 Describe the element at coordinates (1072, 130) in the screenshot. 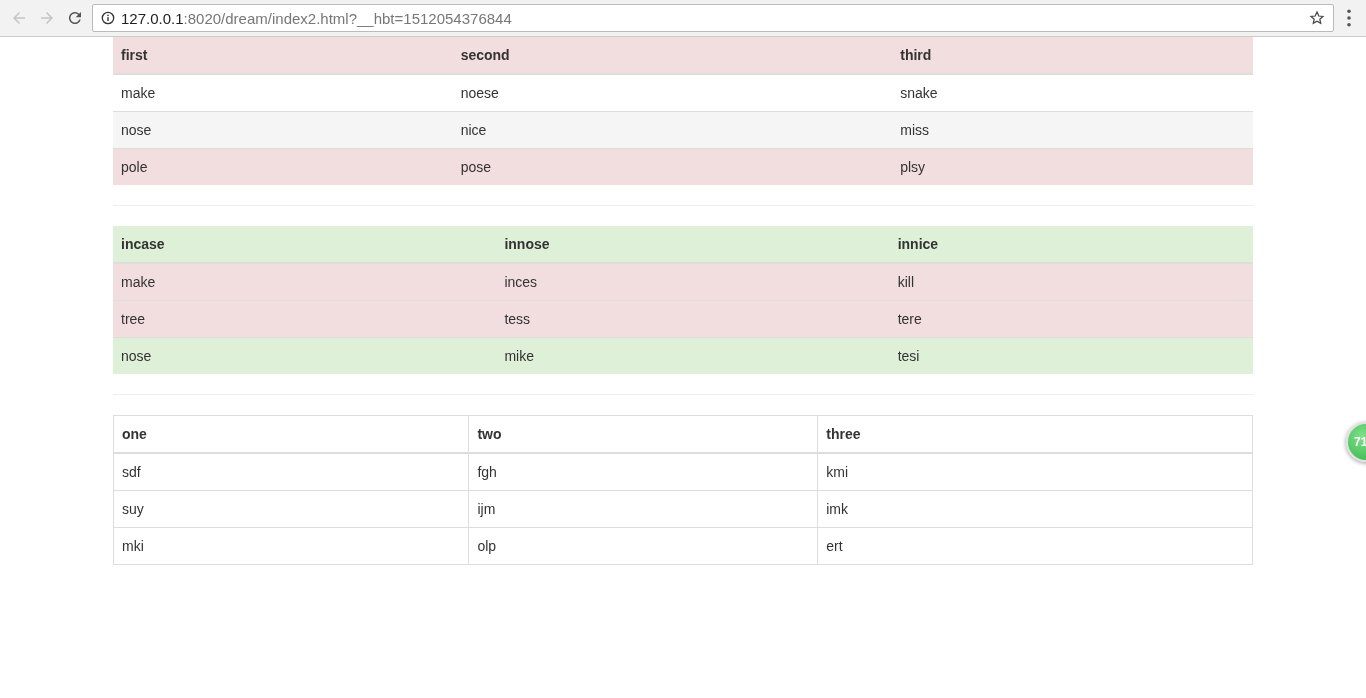

I see `table-cell: miss` at that location.